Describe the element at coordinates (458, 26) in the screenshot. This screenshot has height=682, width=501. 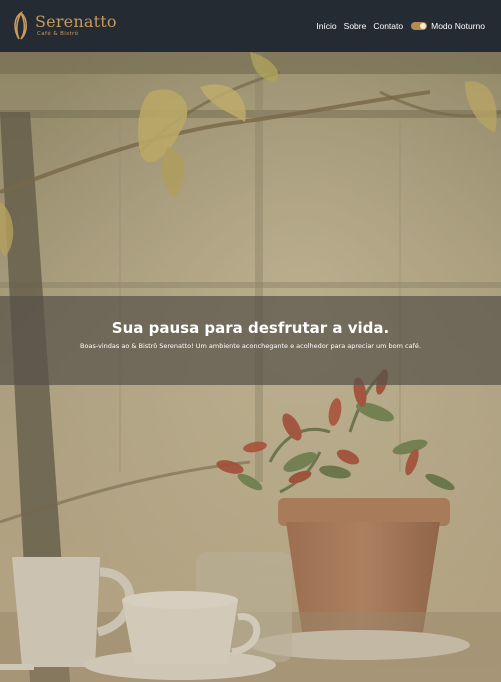
I see `toggle-label: Modo Noturno` at that location.